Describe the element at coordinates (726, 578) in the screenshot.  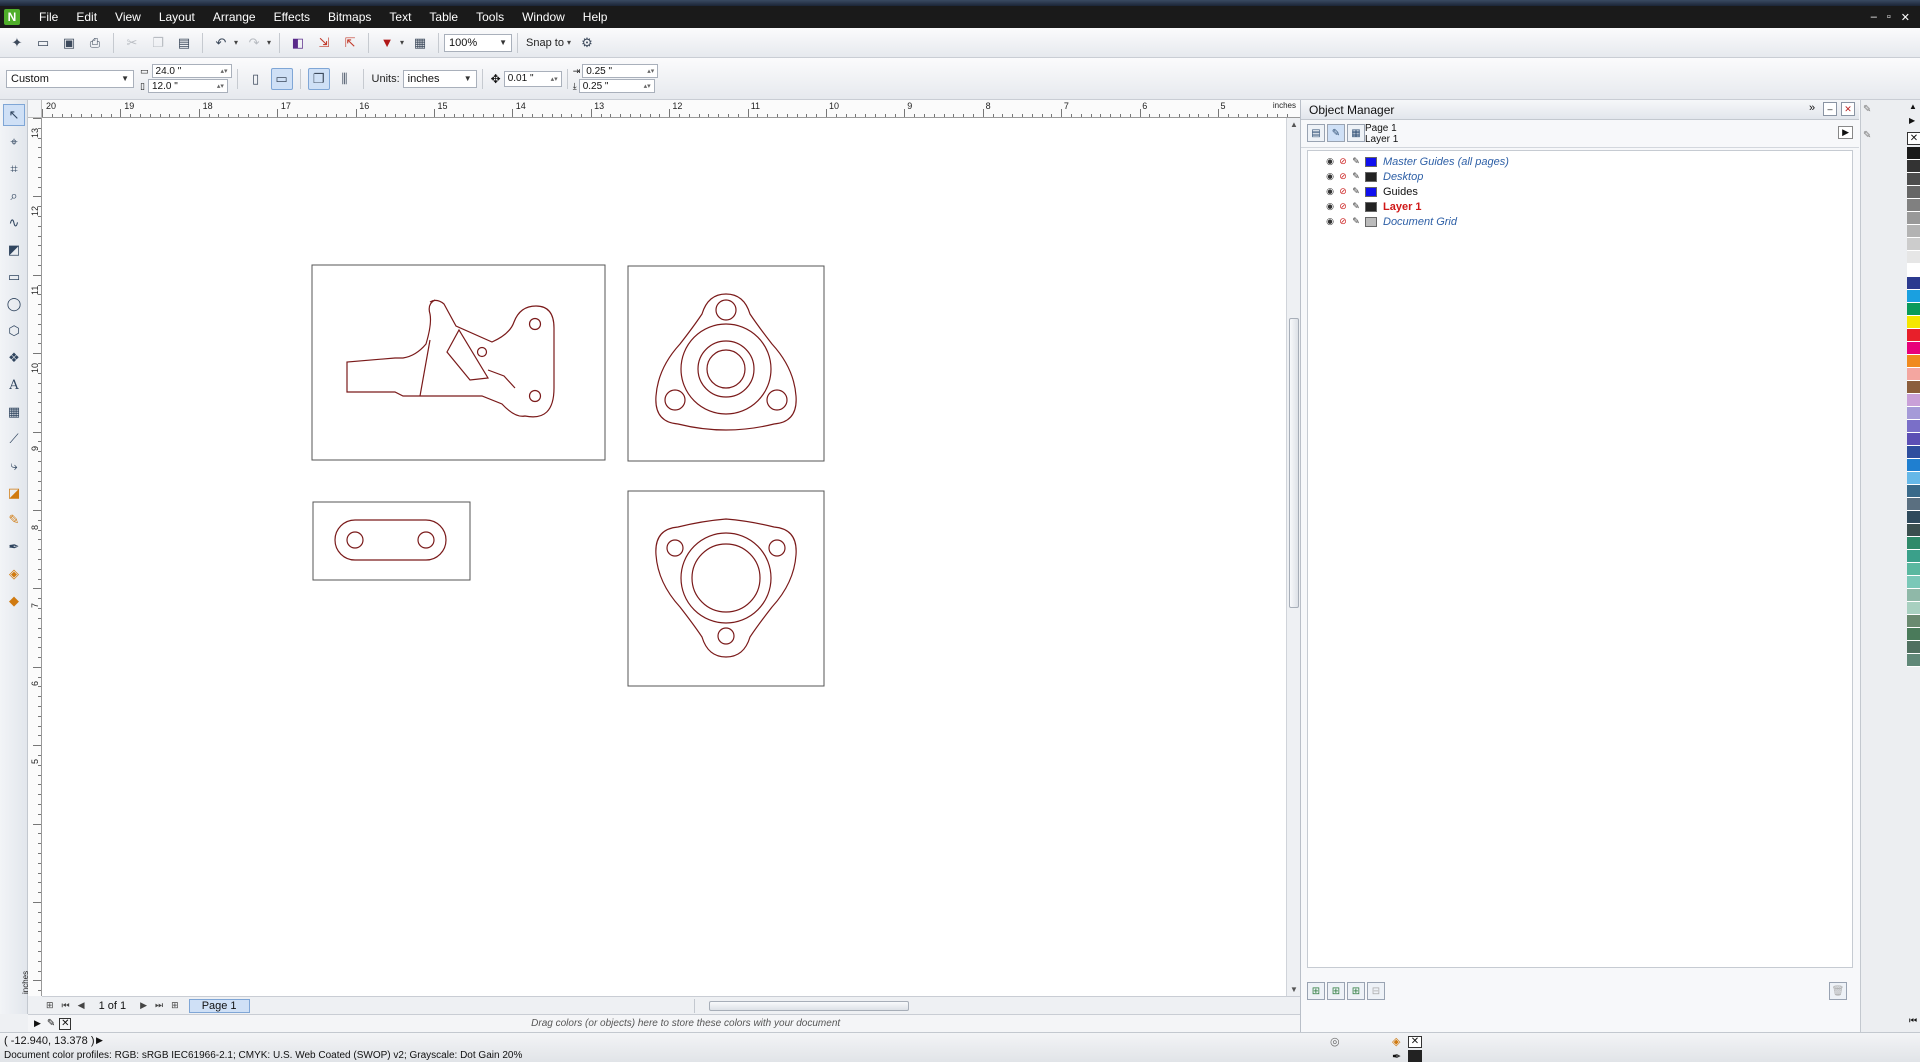
I see `flange-bottom-ring-outer` at that location.